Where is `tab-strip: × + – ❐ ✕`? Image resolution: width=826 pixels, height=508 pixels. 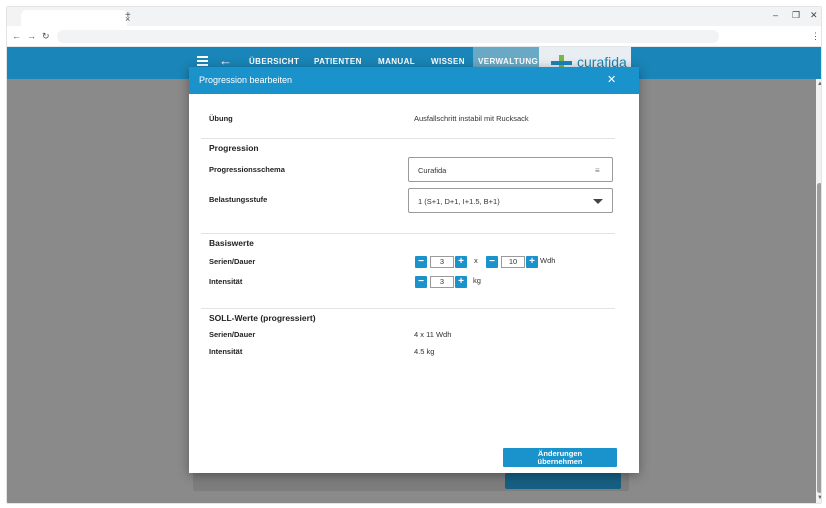 tab-strip: × + – ❐ ✕ is located at coordinates (414, 16).